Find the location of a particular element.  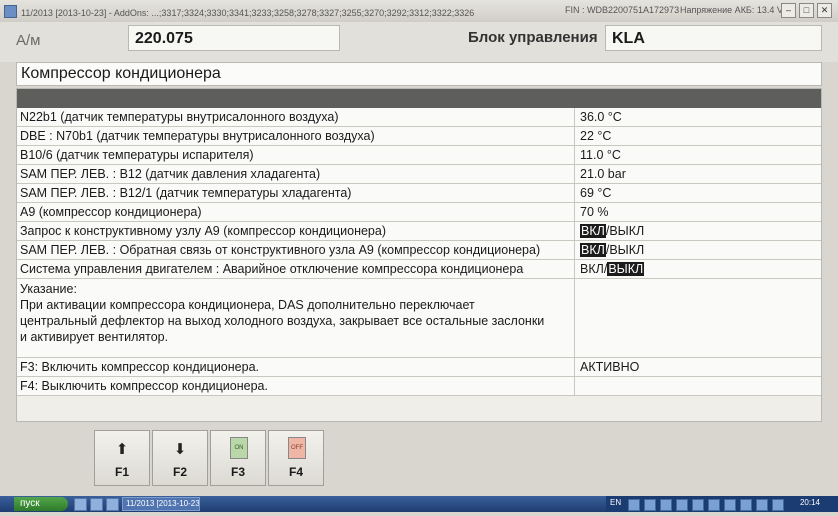

f3-label: F3 is located at coordinates (237, 472).